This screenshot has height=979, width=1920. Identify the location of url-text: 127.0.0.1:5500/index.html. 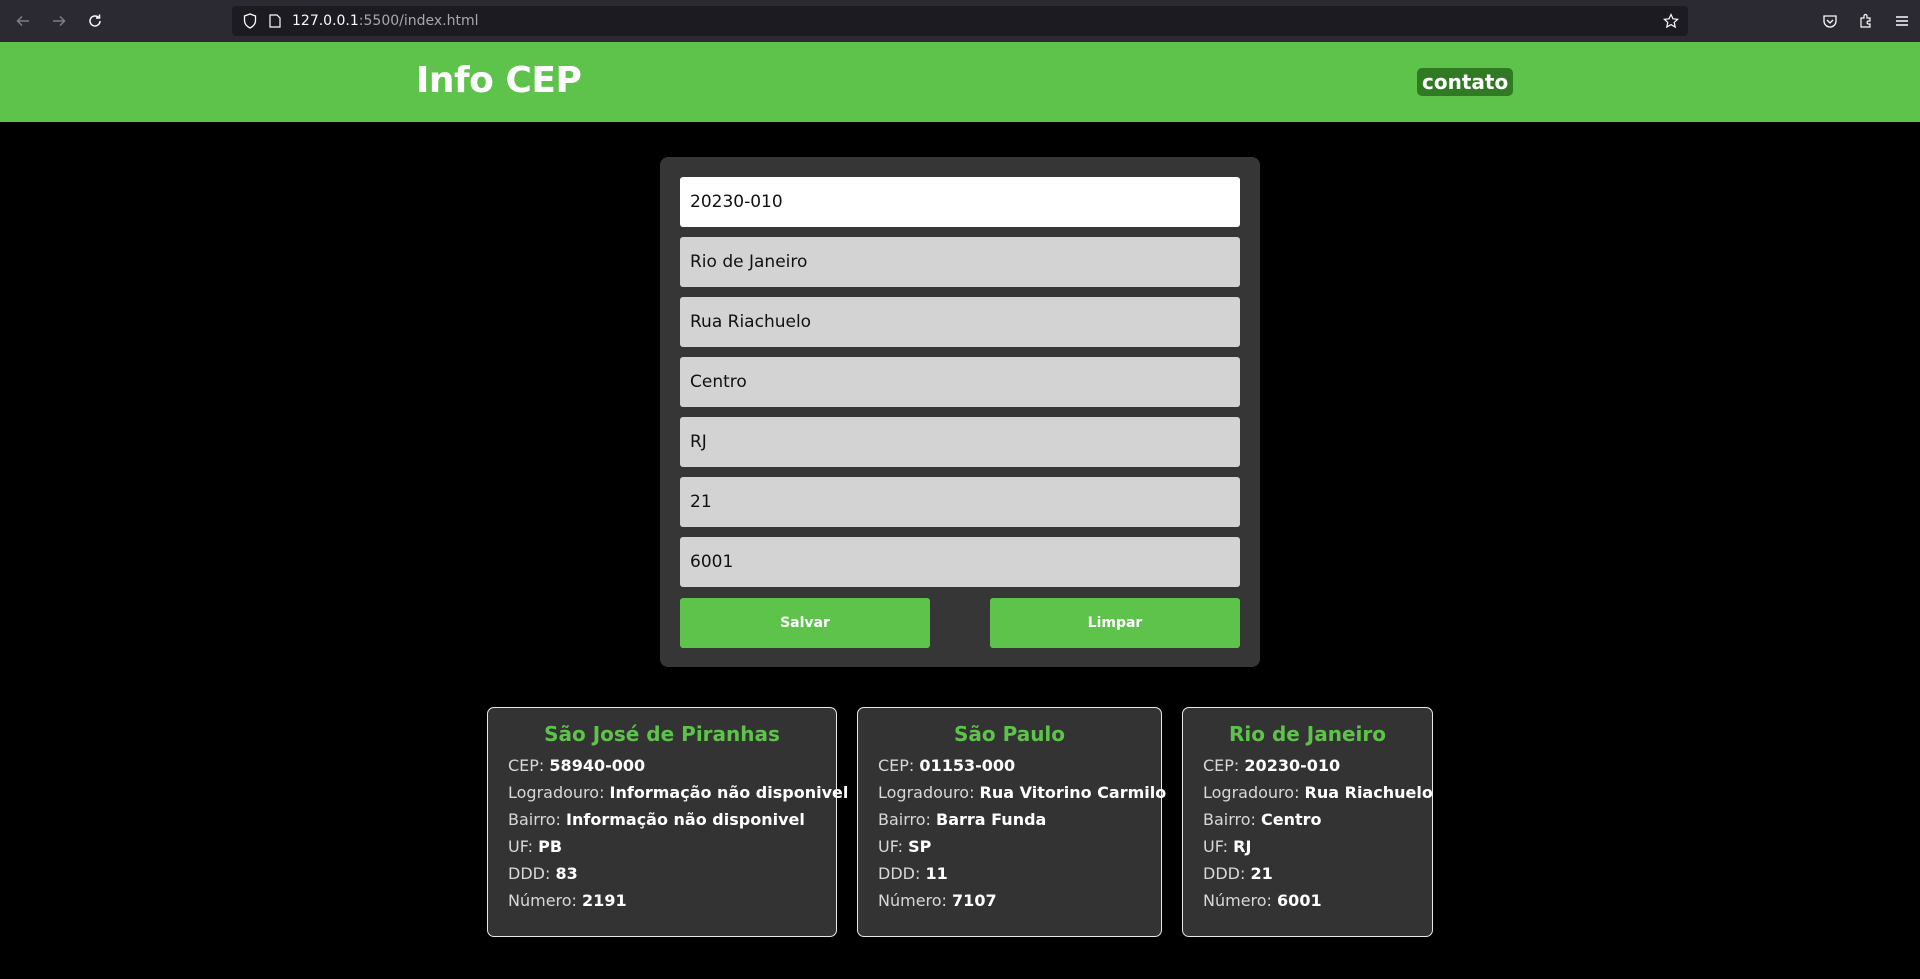
(385, 21).